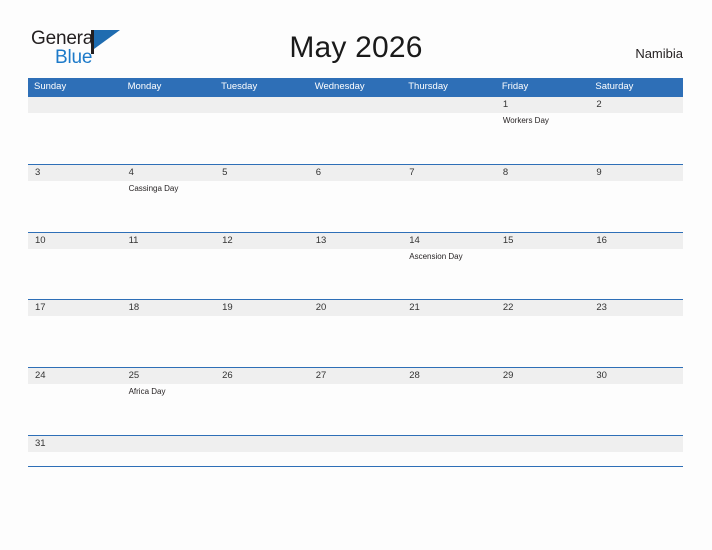 Image resolution: width=712 pixels, height=550 pixels. What do you see at coordinates (262, 241) in the screenshot?
I see `day-number: 12` at bounding box center [262, 241].